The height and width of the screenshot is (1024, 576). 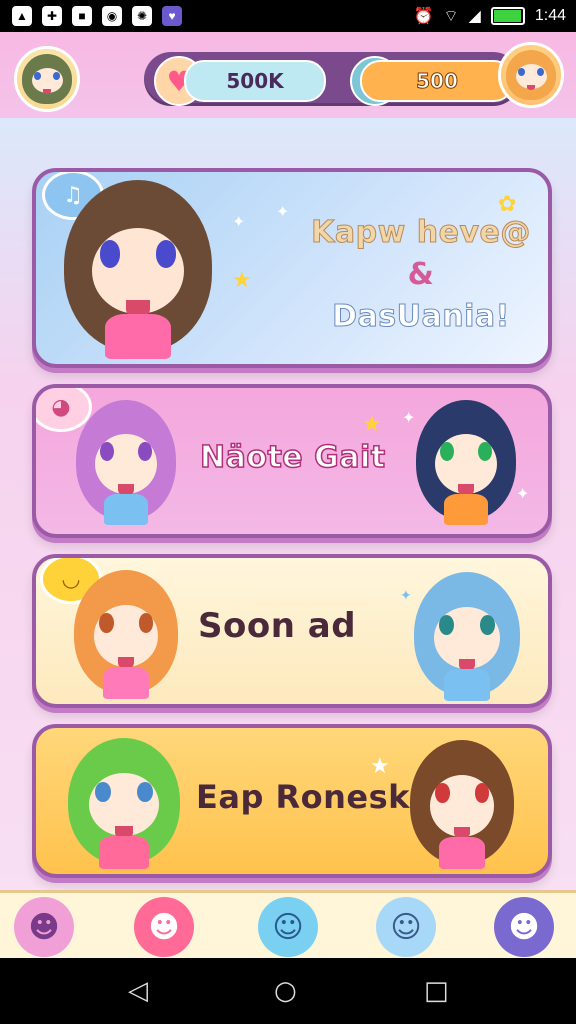 I want to click on status-bar: ▲ ✚ ■ ◉ ✺ ♥ ⏰ ⌔ ◢ 1:44, so click(x=288, y=16).